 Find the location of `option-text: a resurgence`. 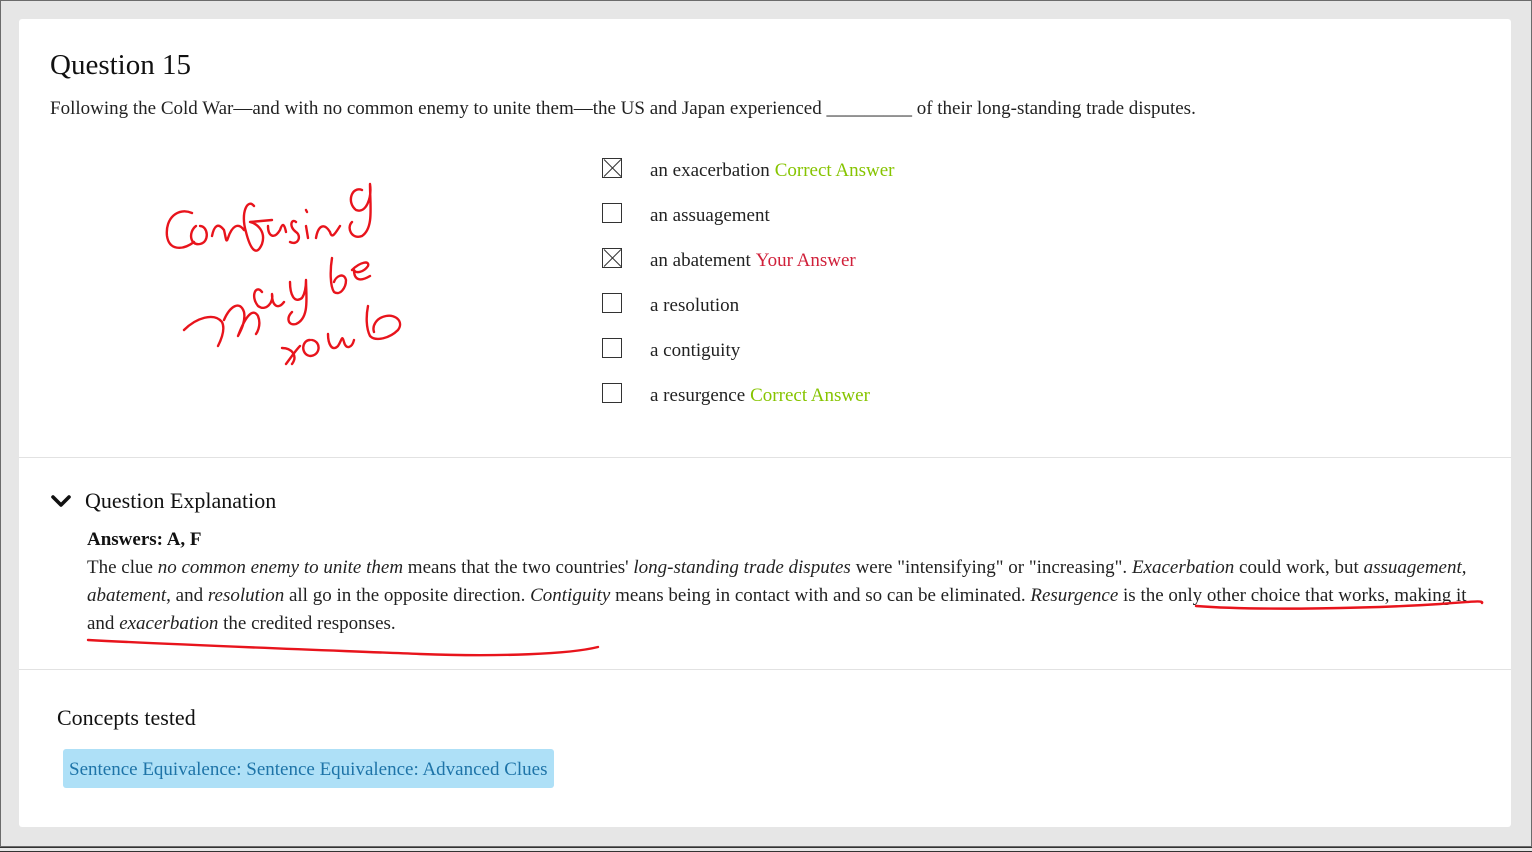

option-text: a resurgence is located at coordinates (698, 395).